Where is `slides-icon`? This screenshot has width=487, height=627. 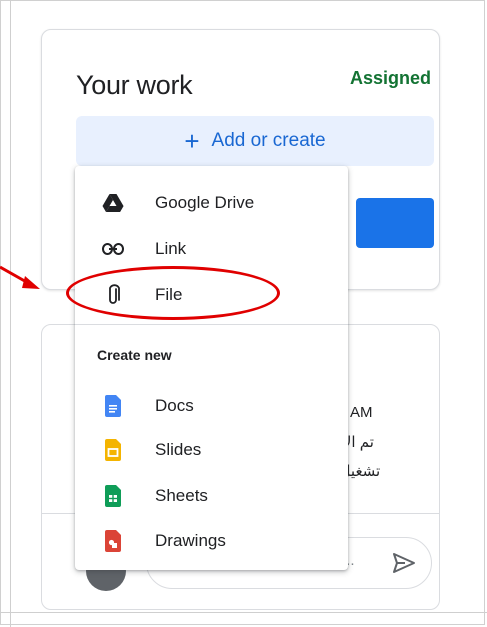 slides-icon is located at coordinates (113, 450).